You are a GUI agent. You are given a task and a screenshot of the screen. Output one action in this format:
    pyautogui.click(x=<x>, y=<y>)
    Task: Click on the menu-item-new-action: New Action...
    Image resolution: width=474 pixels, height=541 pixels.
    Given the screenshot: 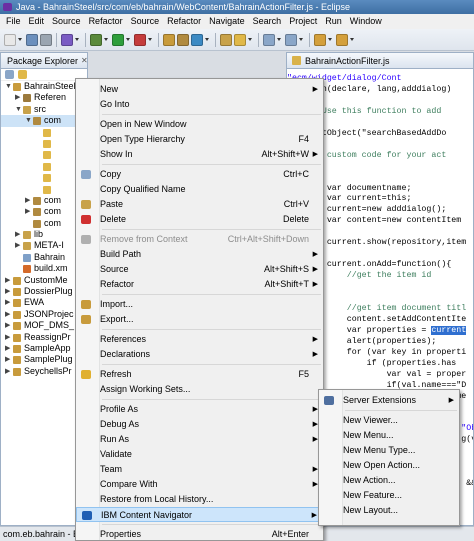 What is the action you would take?
    pyautogui.click(x=389, y=480)
    